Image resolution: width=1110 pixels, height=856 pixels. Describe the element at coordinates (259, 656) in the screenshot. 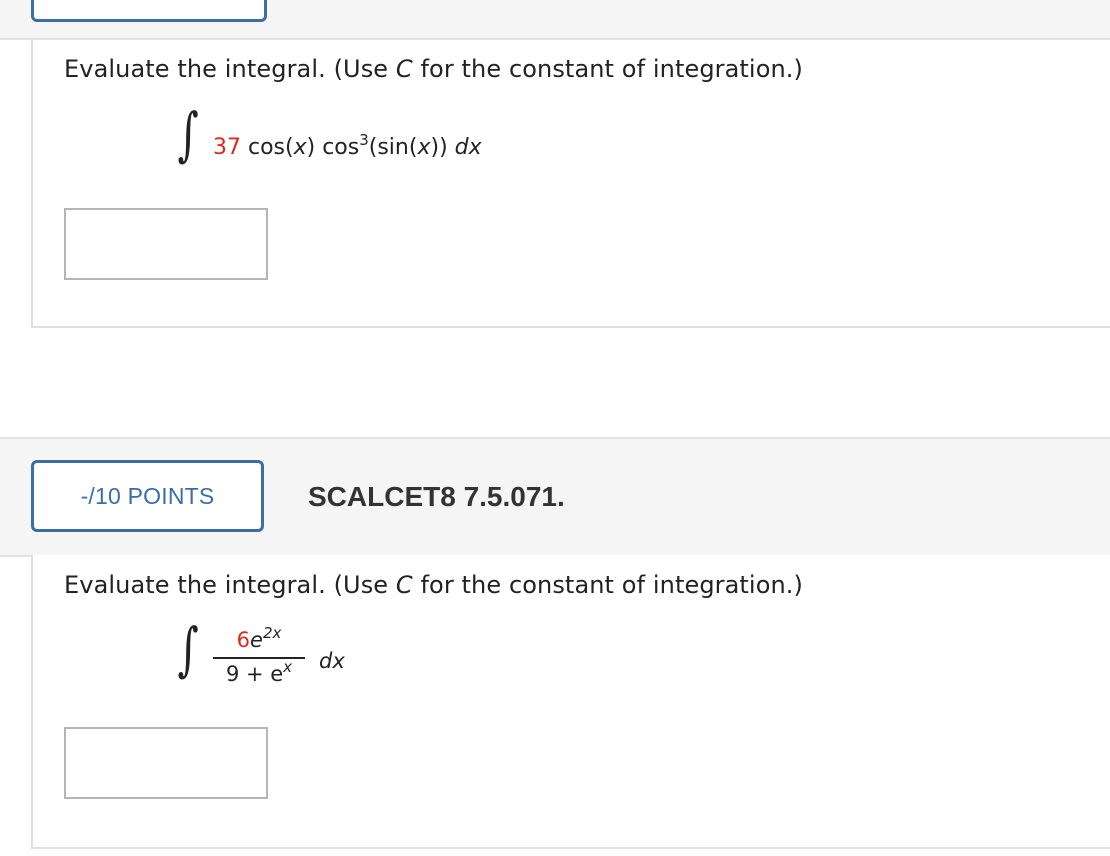

I see `question-2-fraction: 6e2x 9 + ex` at that location.